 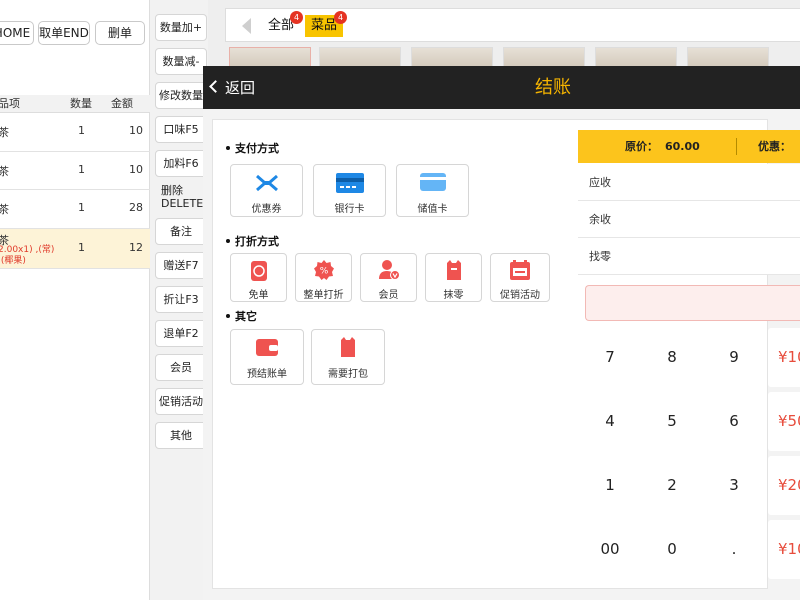 I want to click on key-2: 2, so click(x=672, y=485).